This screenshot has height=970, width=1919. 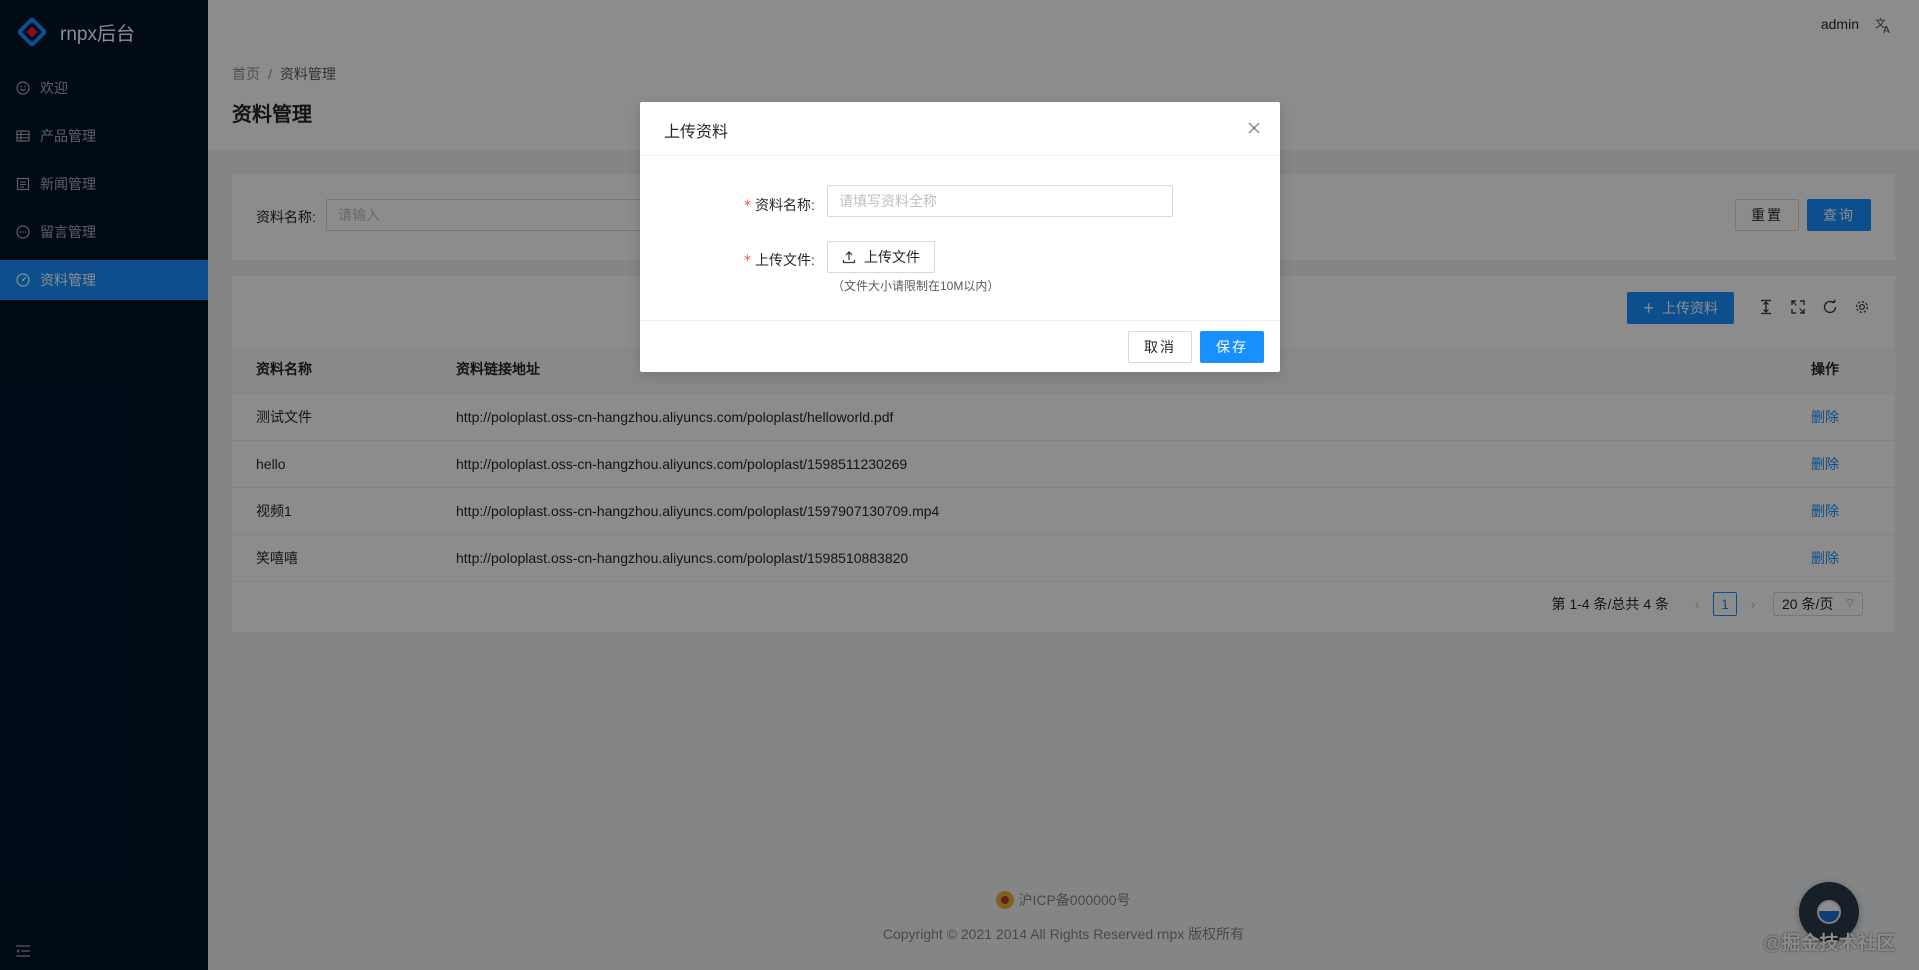 I want to click on upload-file-button: 上传文件, so click(x=881, y=257).